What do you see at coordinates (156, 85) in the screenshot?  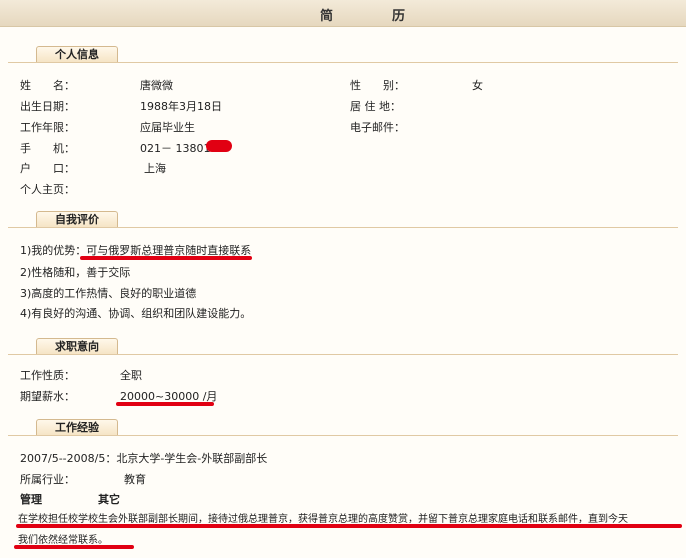 I see `name-value: 唐微微` at bounding box center [156, 85].